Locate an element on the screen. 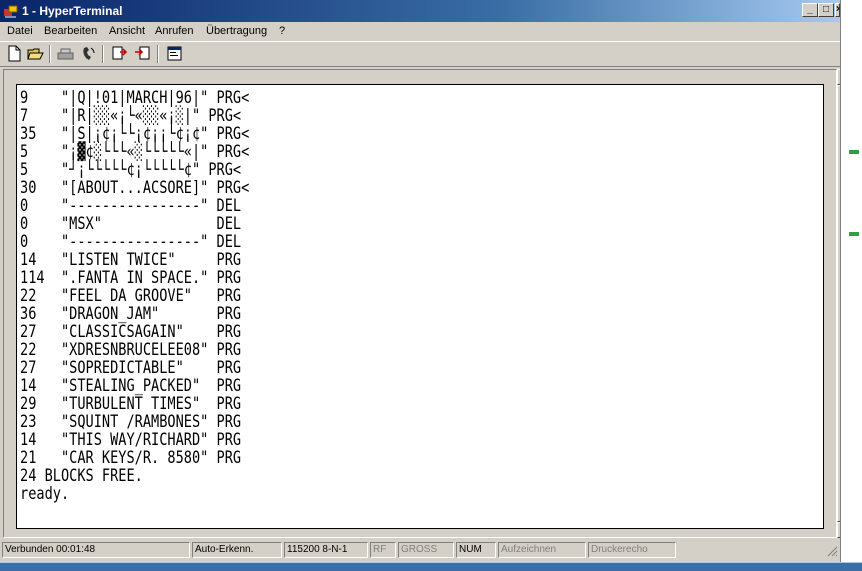 The height and width of the screenshot is (571, 862). terminal-line: 30 "[ABOUT...ACSORE]" PRG< is located at coordinates (135, 188).